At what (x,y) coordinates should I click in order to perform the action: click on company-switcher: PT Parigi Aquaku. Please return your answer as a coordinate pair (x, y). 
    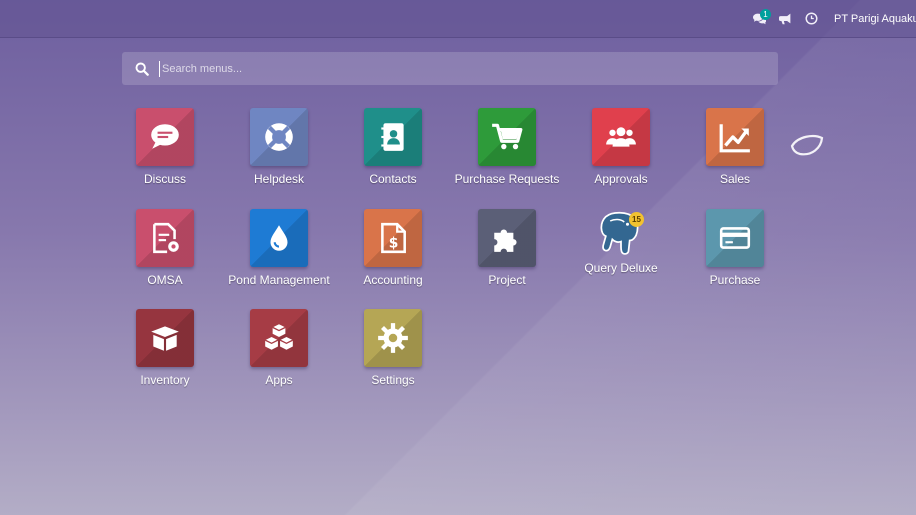
    Looking at the image, I should click on (875, 19).